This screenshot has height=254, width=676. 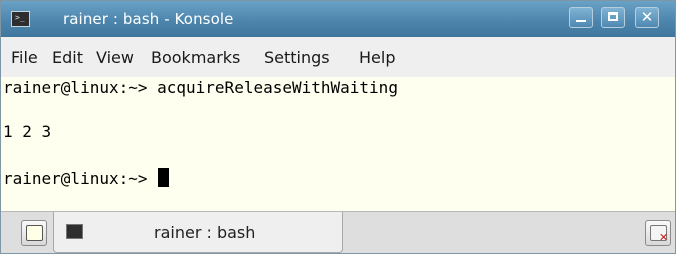 What do you see at coordinates (20, 19) in the screenshot?
I see `terminal-icon: >_` at bounding box center [20, 19].